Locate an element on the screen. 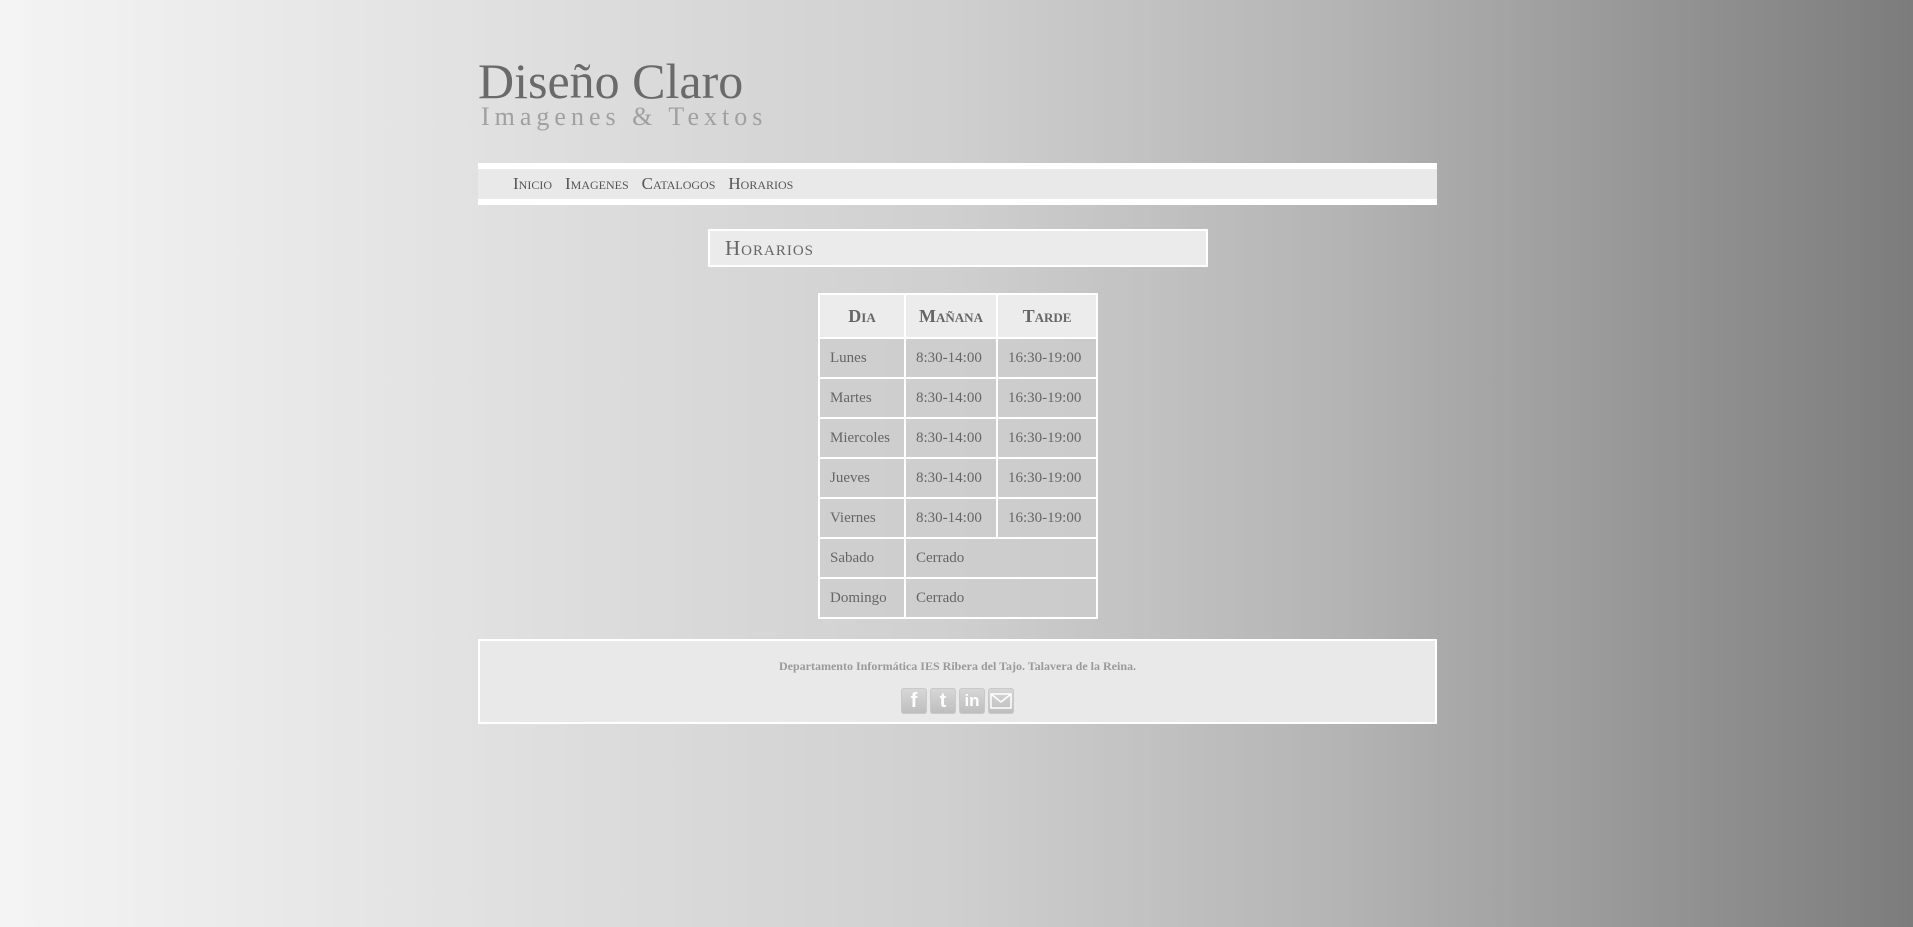 Image resolution: width=1913 pixels, height=927 pixels. mail-icon is located at coordinates (1001, 701).